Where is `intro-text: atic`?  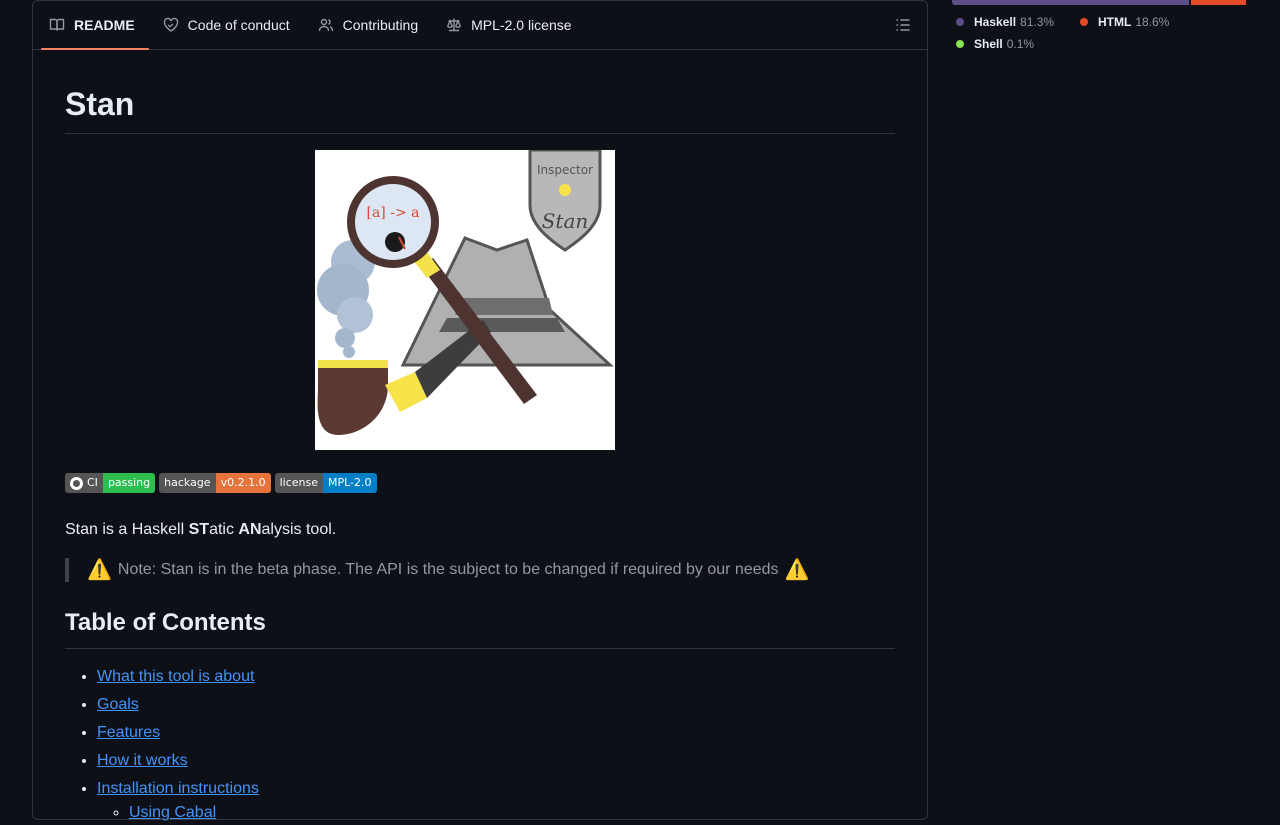 intro-text: atic is located at coordinates (223, 529).